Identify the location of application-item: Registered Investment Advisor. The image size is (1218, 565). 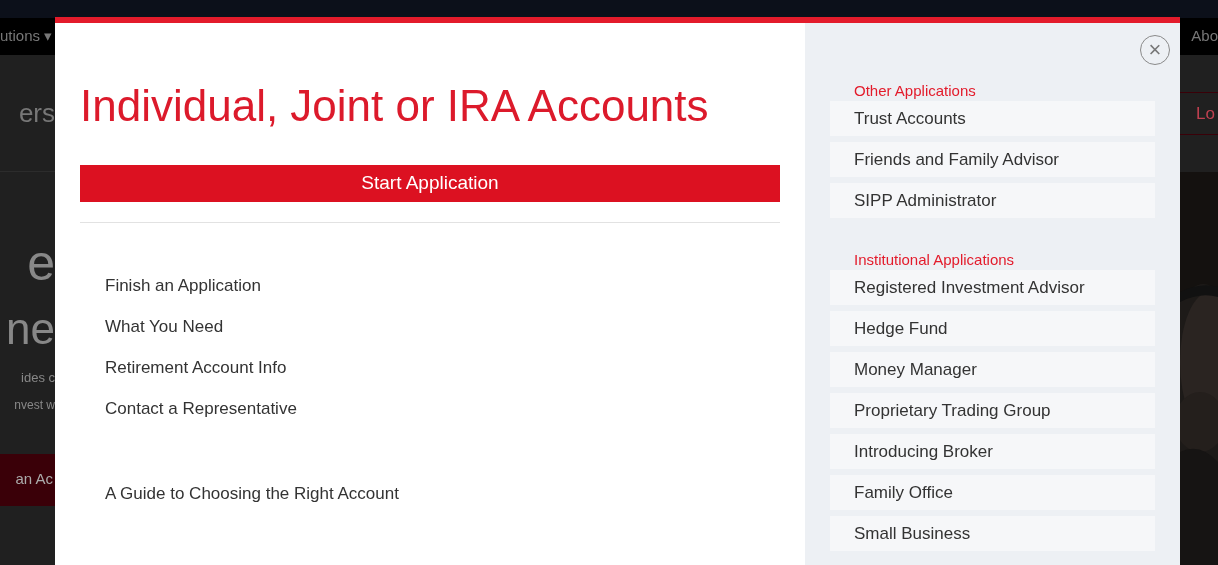
(992, 287).